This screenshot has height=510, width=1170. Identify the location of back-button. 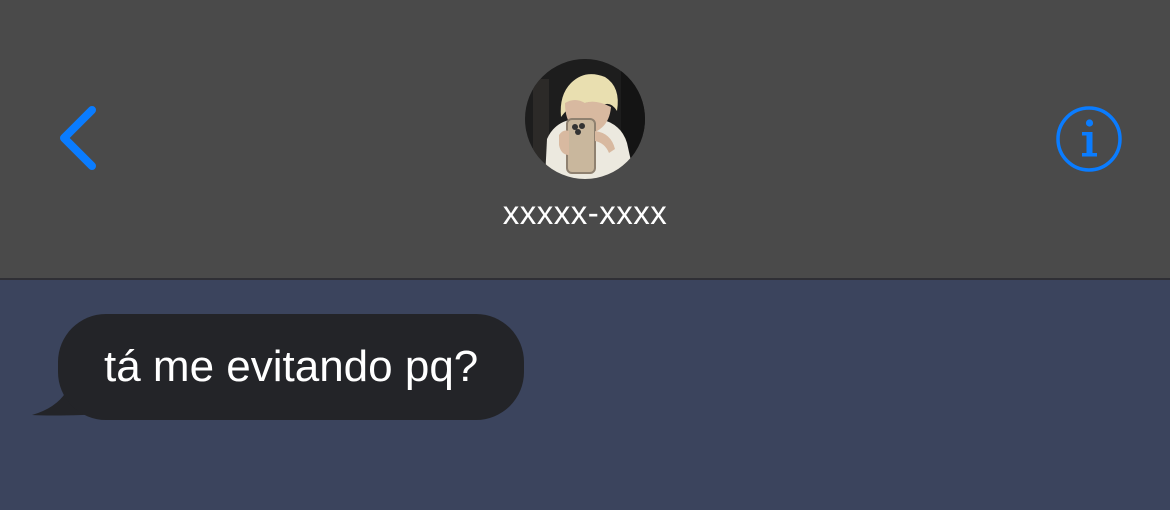
(80, 140).